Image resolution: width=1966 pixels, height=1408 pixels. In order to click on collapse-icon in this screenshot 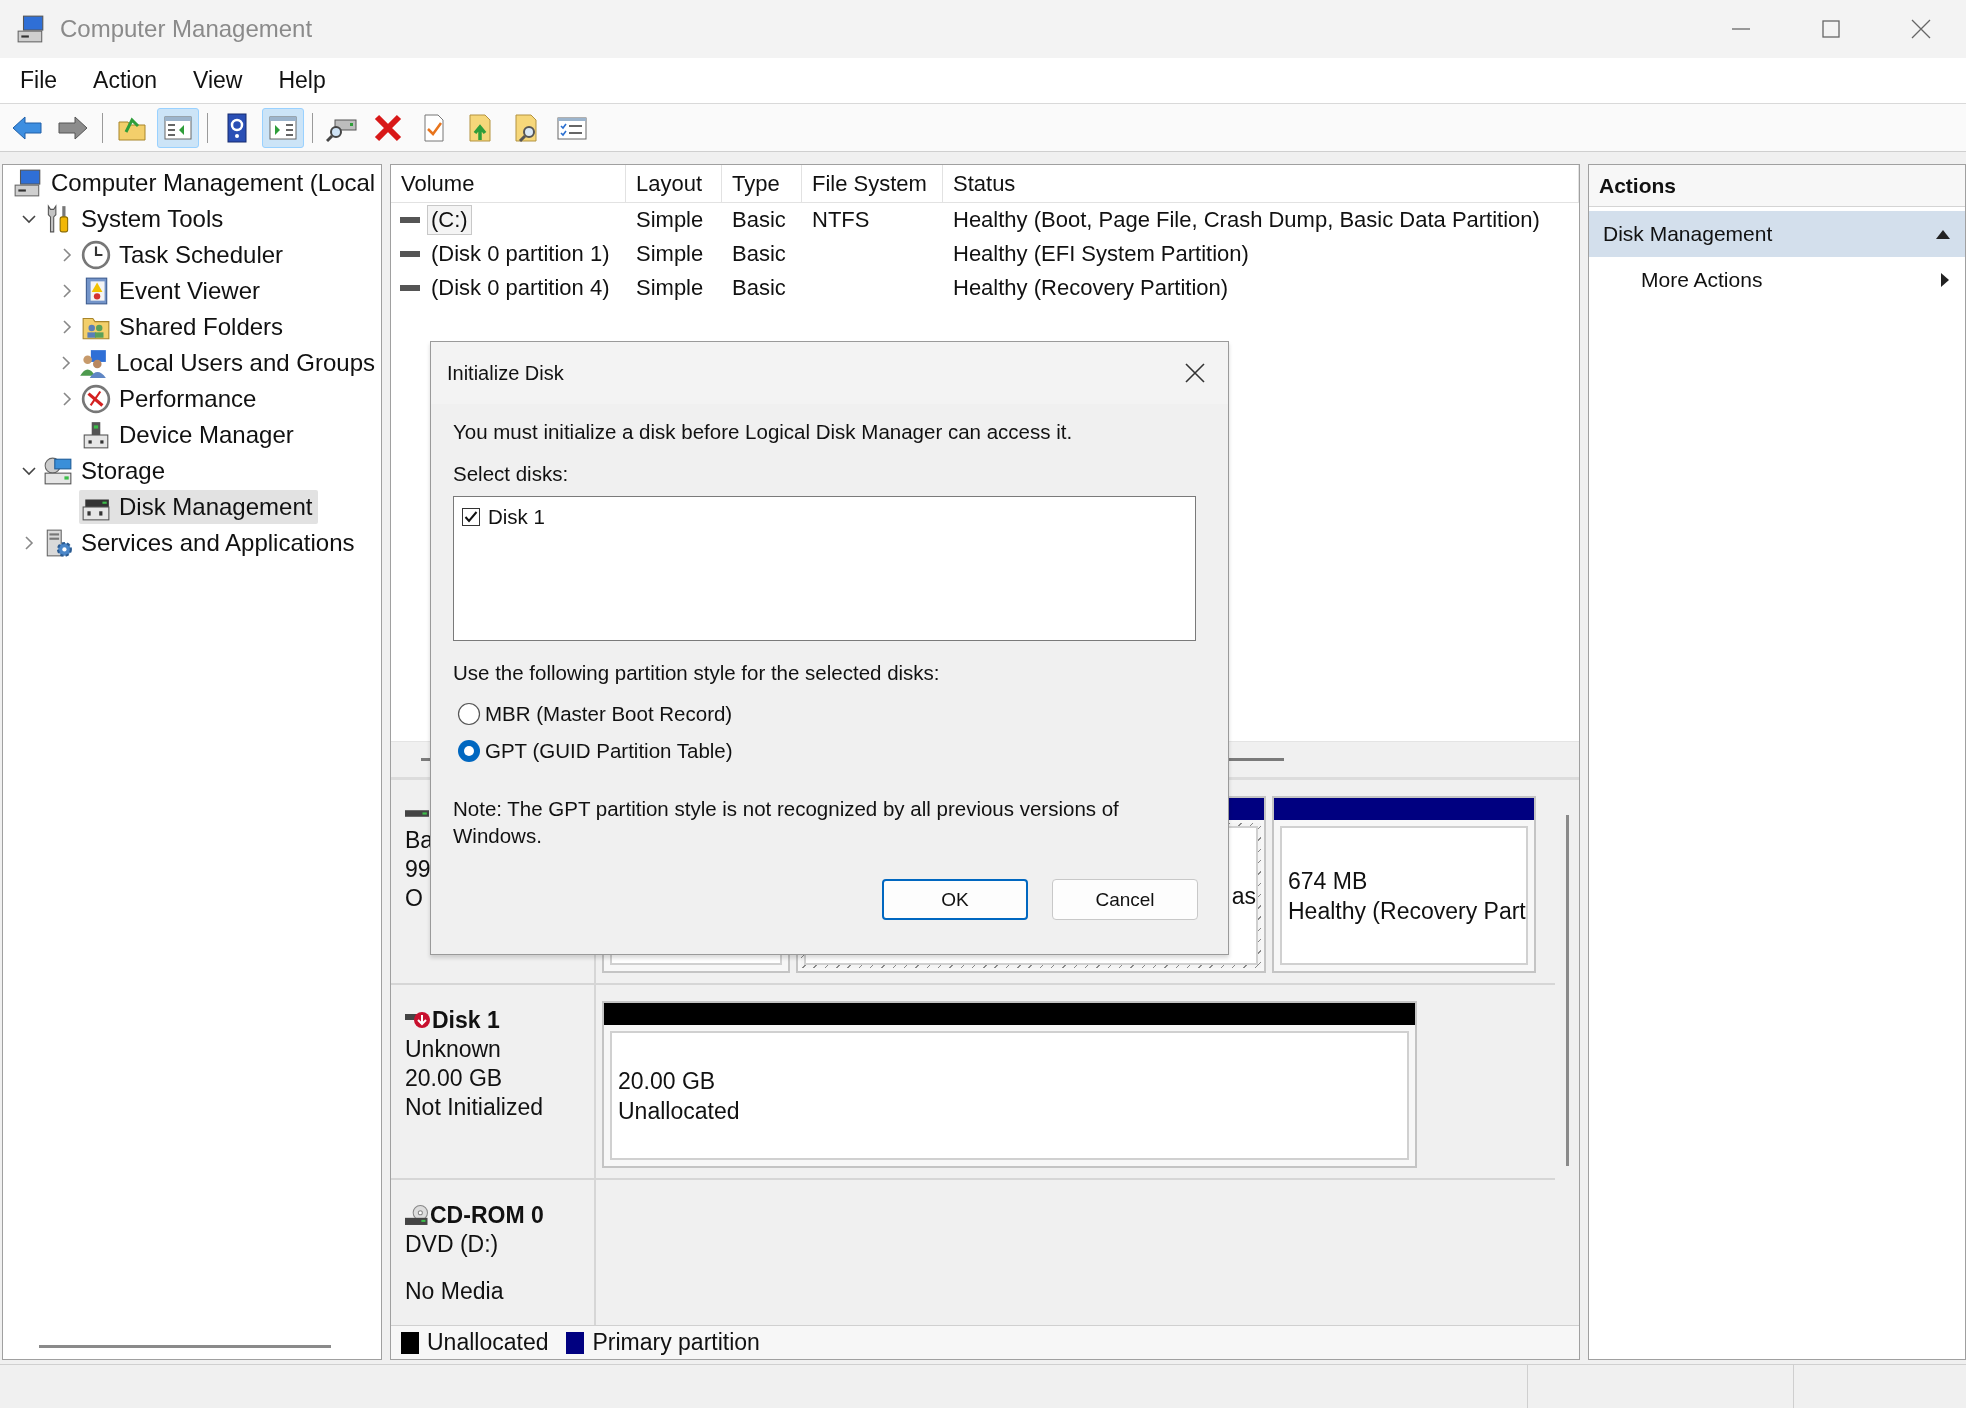, I will do `click(1943, 234)`.